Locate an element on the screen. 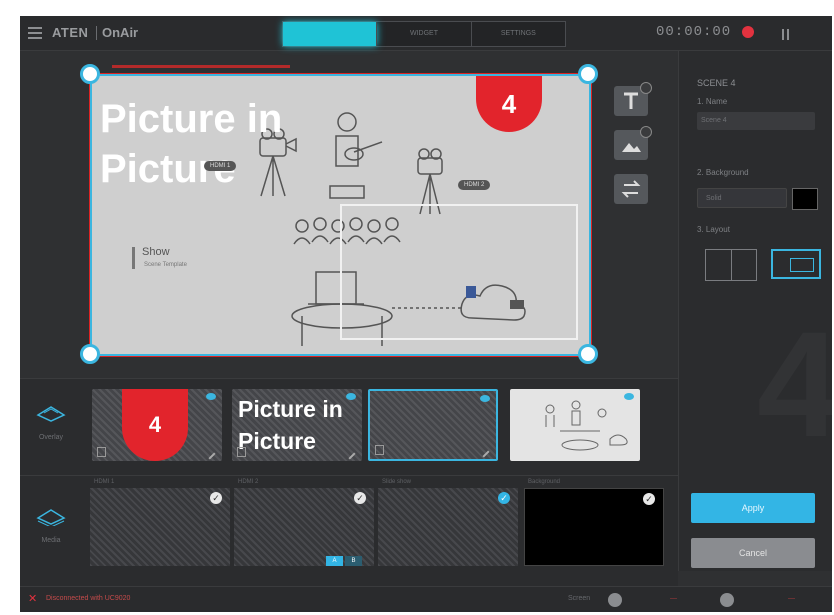  overlay-thumb-text-content: Picture in Picture is located at coordinates (290, 425).